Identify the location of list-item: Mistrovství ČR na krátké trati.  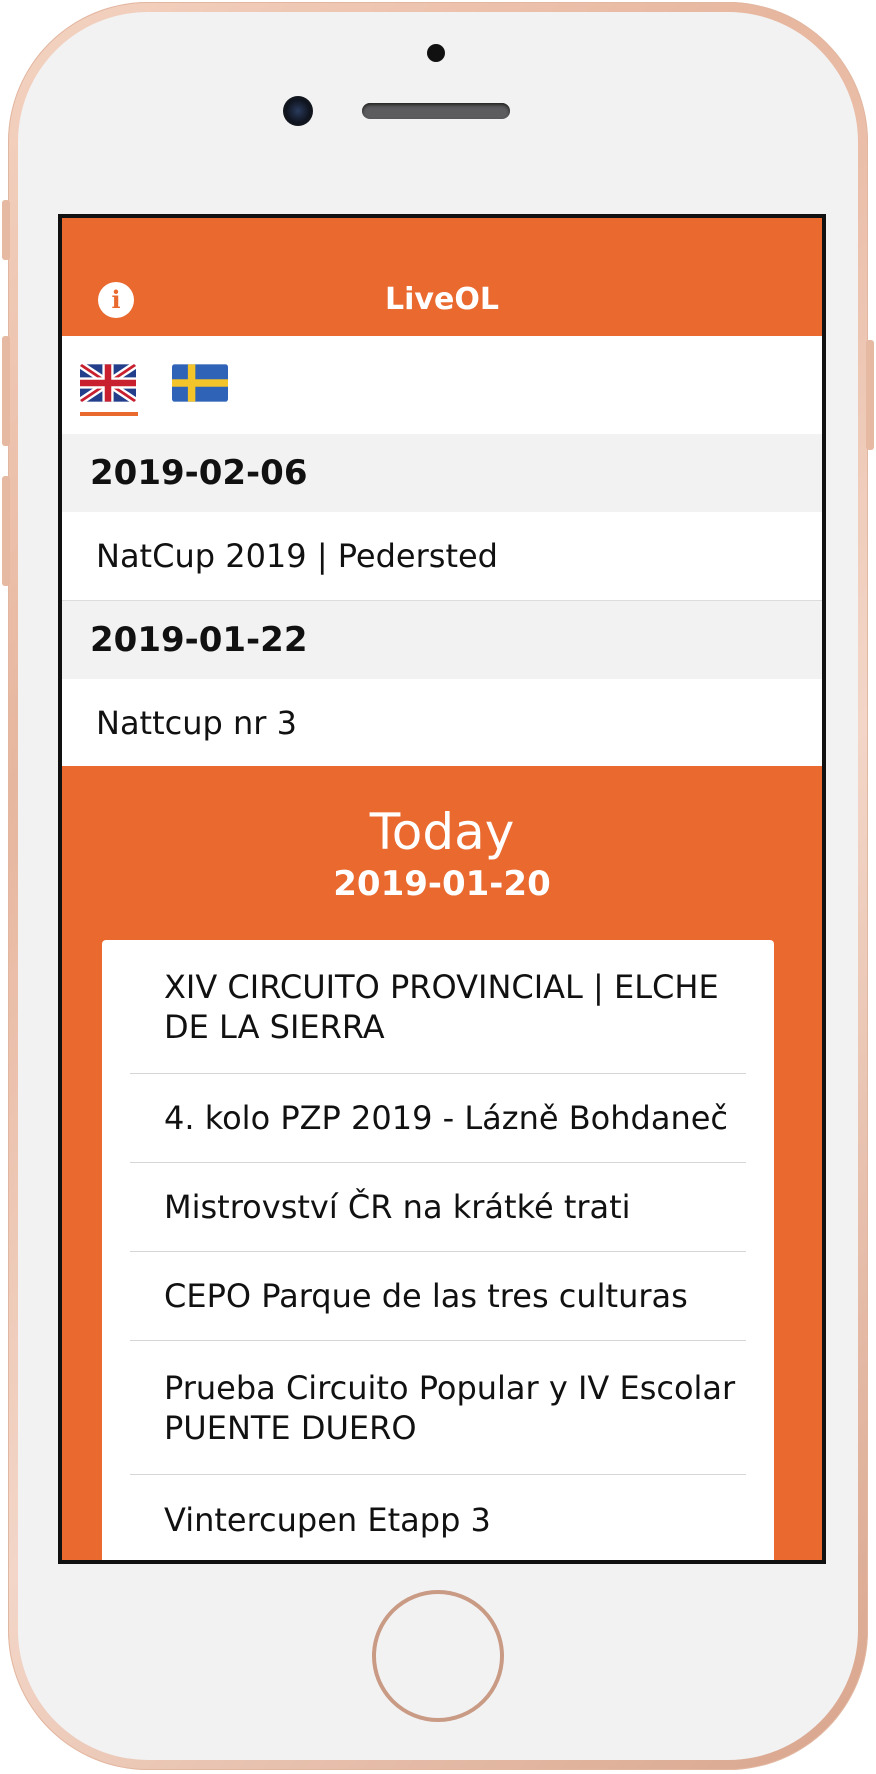
(438, 1207).